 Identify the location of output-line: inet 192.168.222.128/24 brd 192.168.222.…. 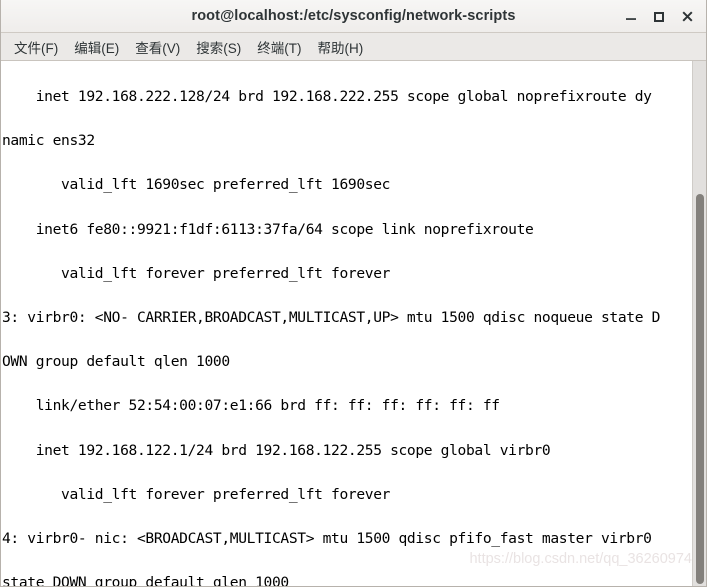
(327, 97).